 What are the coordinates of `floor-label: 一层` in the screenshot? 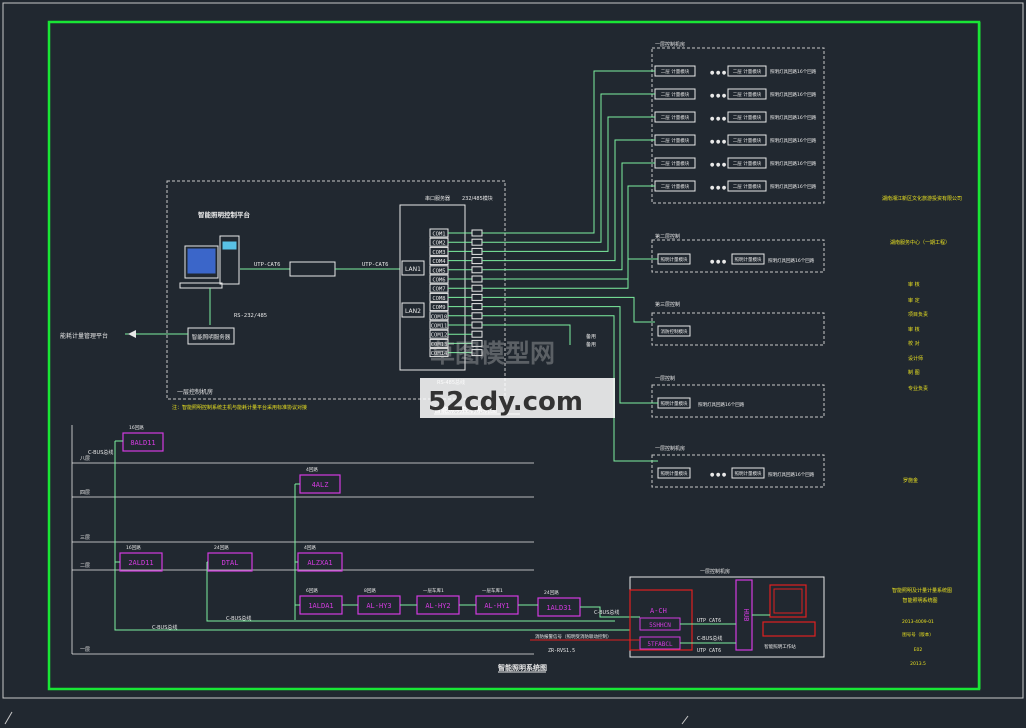 It's located at (85, 650).